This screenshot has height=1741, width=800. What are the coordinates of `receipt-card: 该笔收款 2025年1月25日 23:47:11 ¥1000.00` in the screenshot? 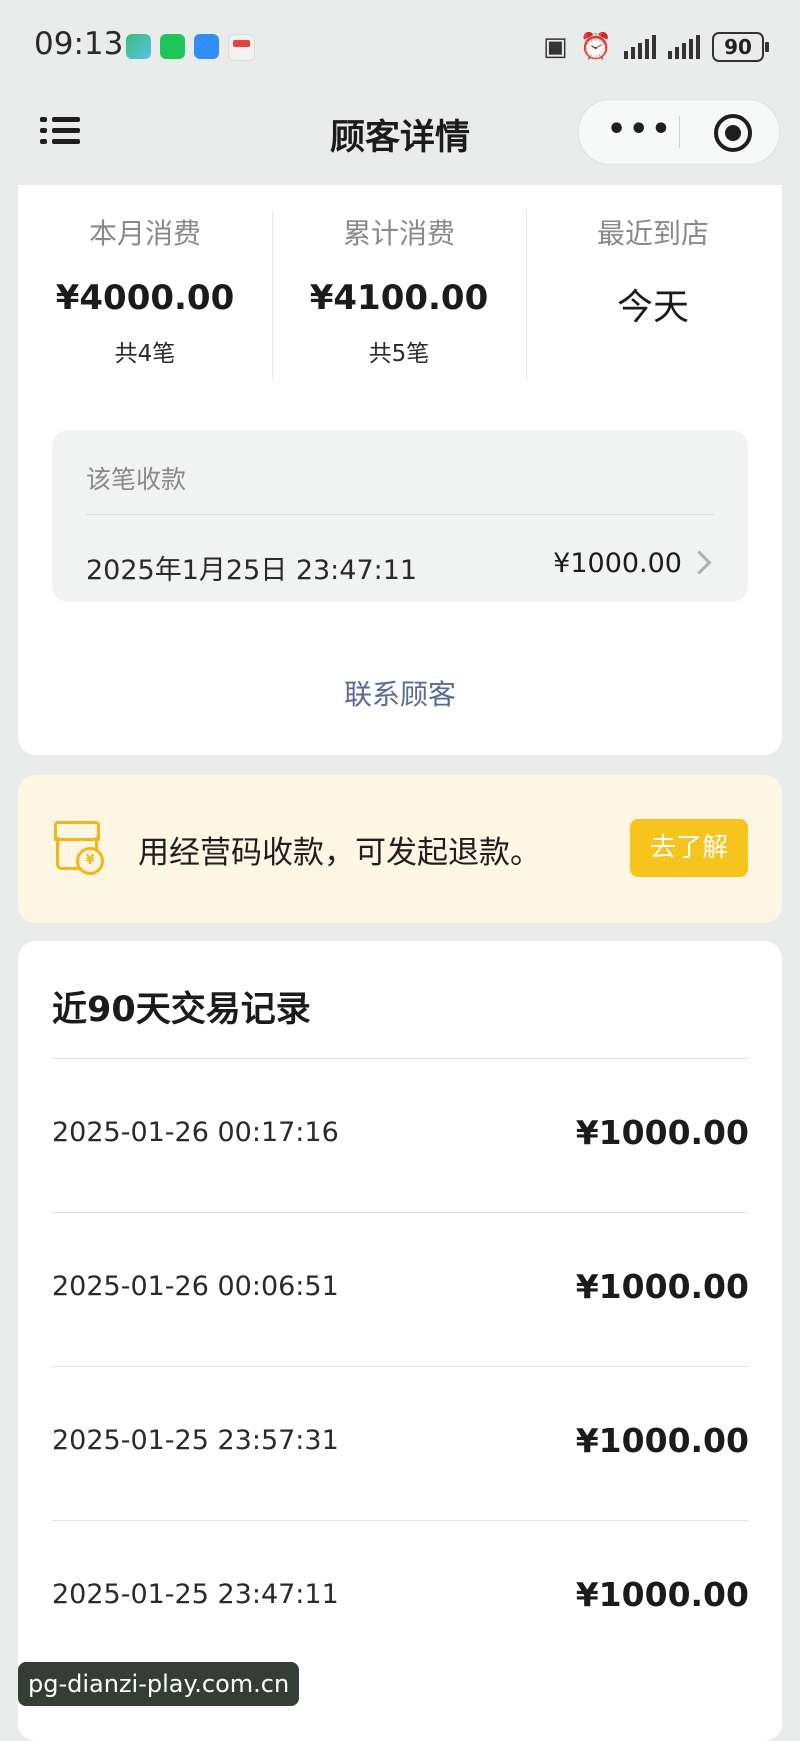 It's located at (400, 516).